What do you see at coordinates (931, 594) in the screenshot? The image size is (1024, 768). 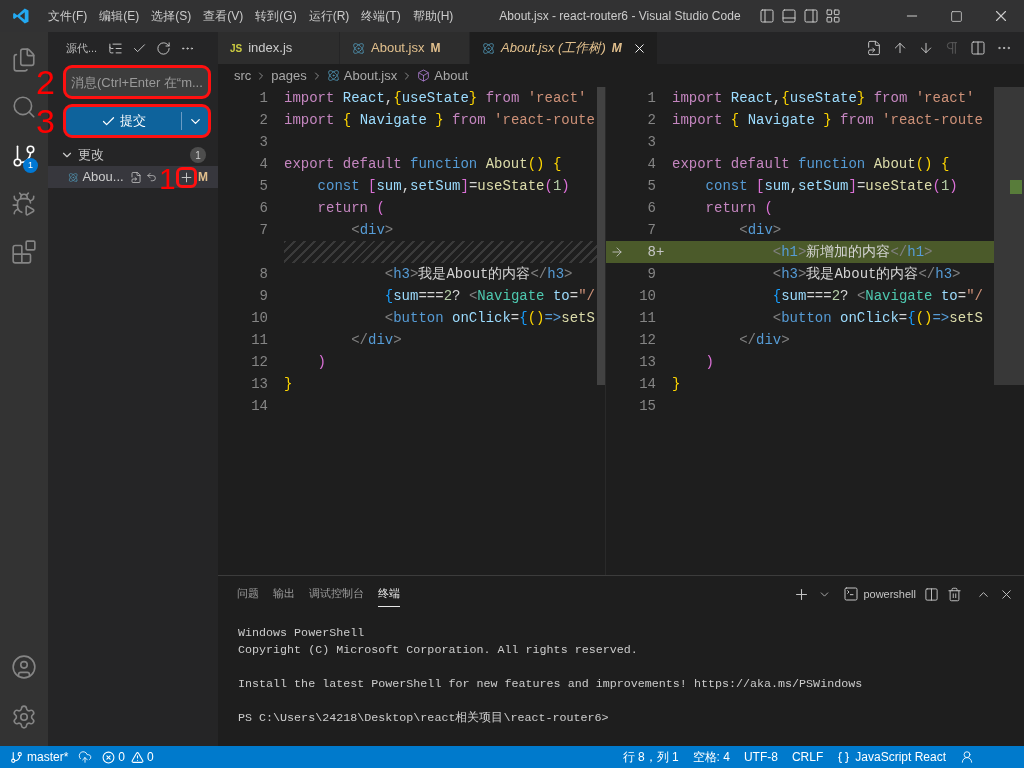 I see `split-terminal-icon` at bounding box center [931, 594].